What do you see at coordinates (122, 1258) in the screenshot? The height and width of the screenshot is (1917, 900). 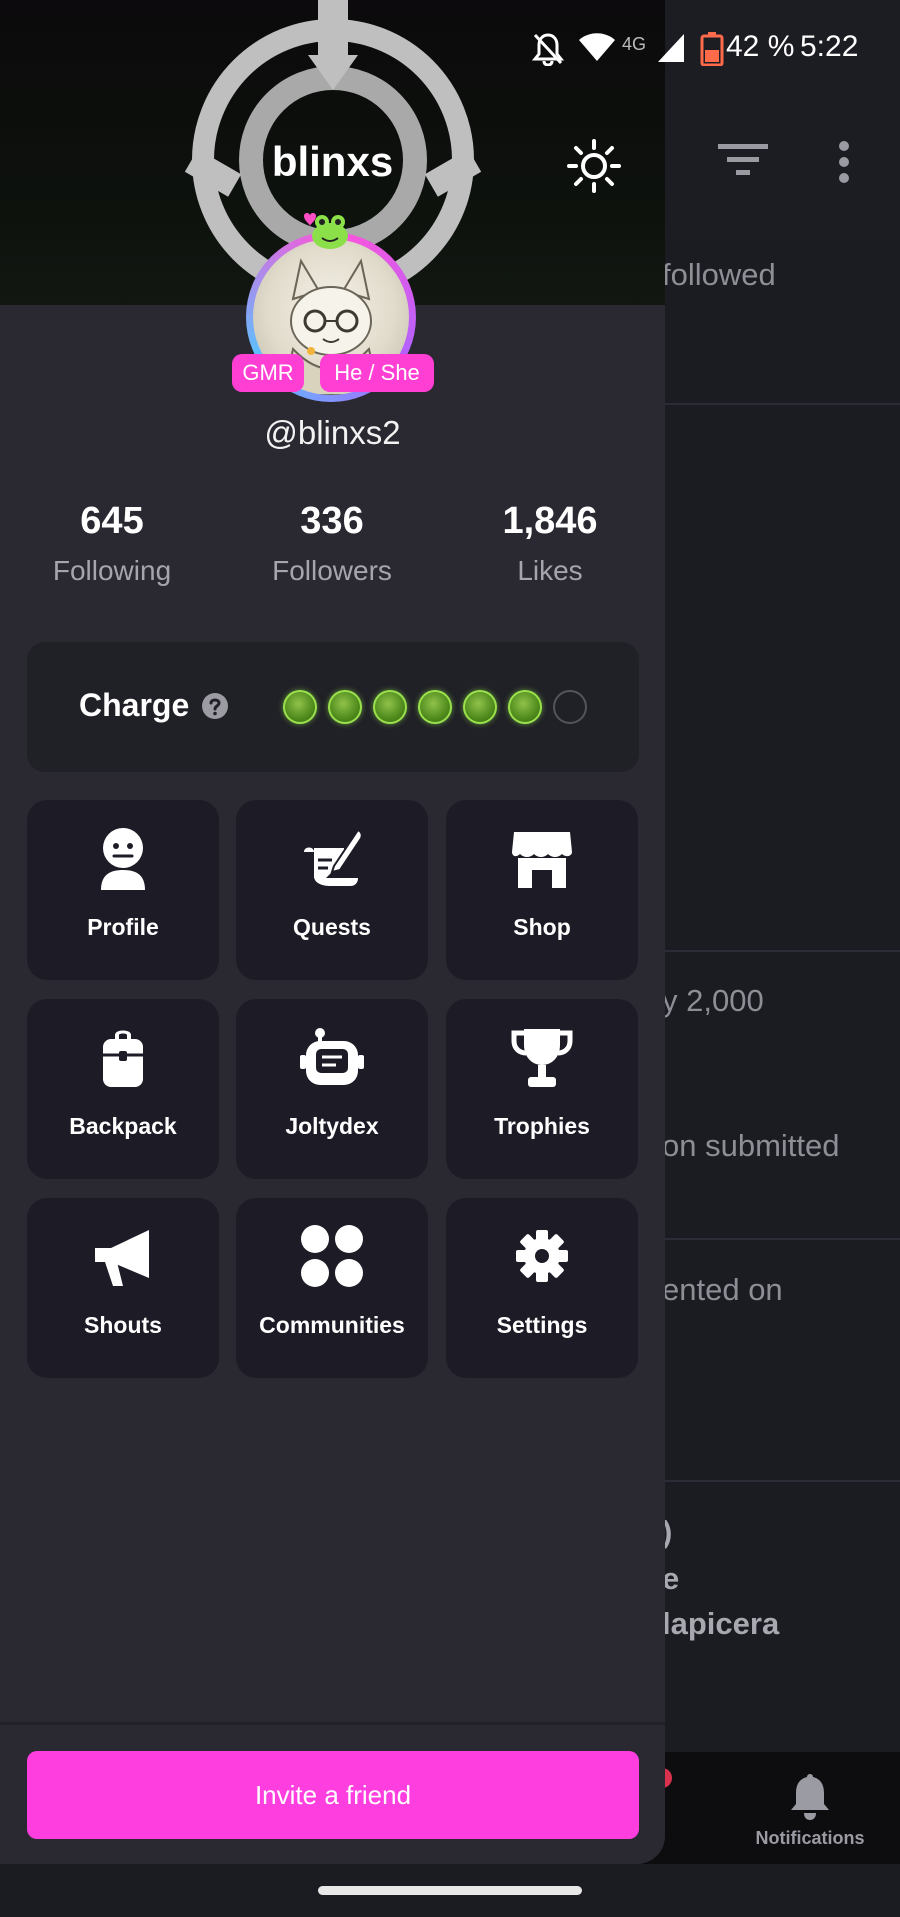 I see `megaphone-icon` at bounding box center [122, 1258].